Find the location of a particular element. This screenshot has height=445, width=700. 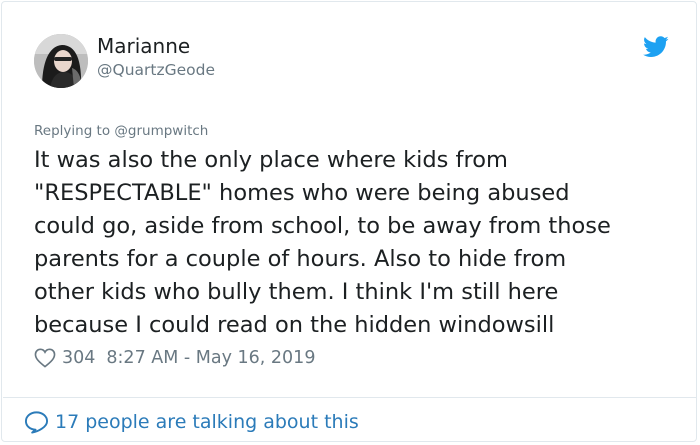

conversation-link: 17 people are talking about this is located at coordinates (191, 422).